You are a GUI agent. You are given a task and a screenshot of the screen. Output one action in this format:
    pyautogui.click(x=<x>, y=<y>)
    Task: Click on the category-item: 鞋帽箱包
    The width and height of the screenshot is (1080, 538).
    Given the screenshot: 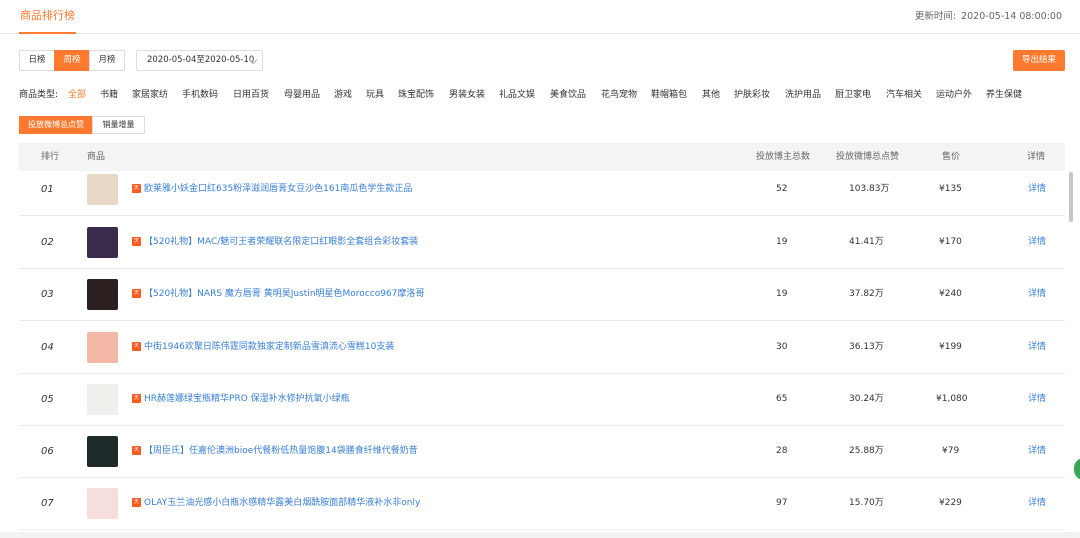 What is the action you would take?
    pyautogui.click(x=669, y=95)
    